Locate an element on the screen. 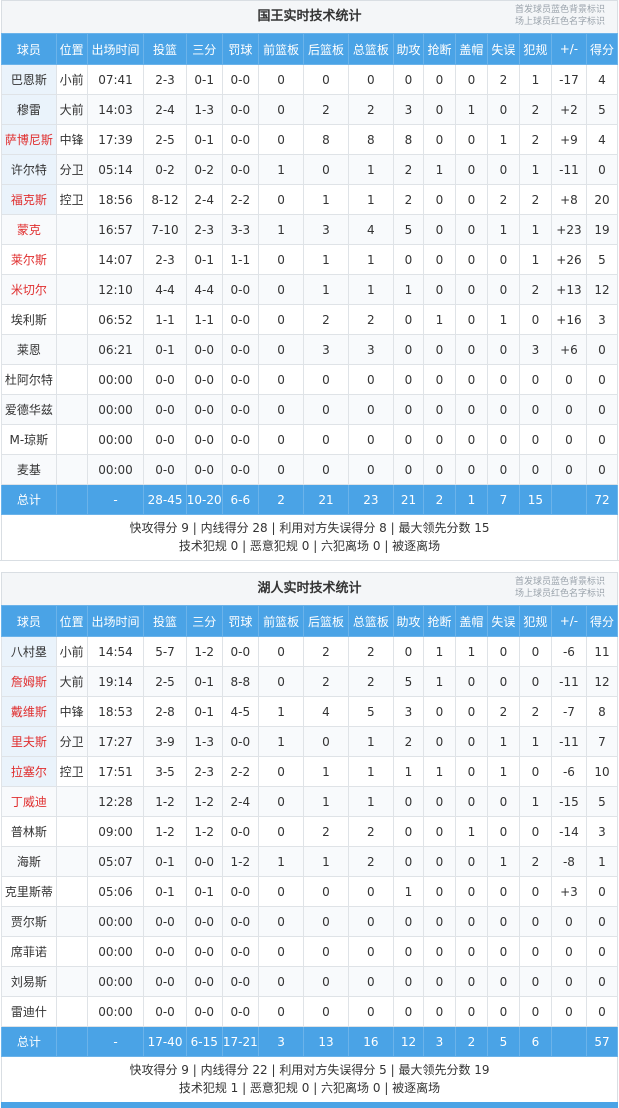 The height and width of the screenshot is (1108, 619). stat-plus-minus: +8 is located at coordinates (568, 199).